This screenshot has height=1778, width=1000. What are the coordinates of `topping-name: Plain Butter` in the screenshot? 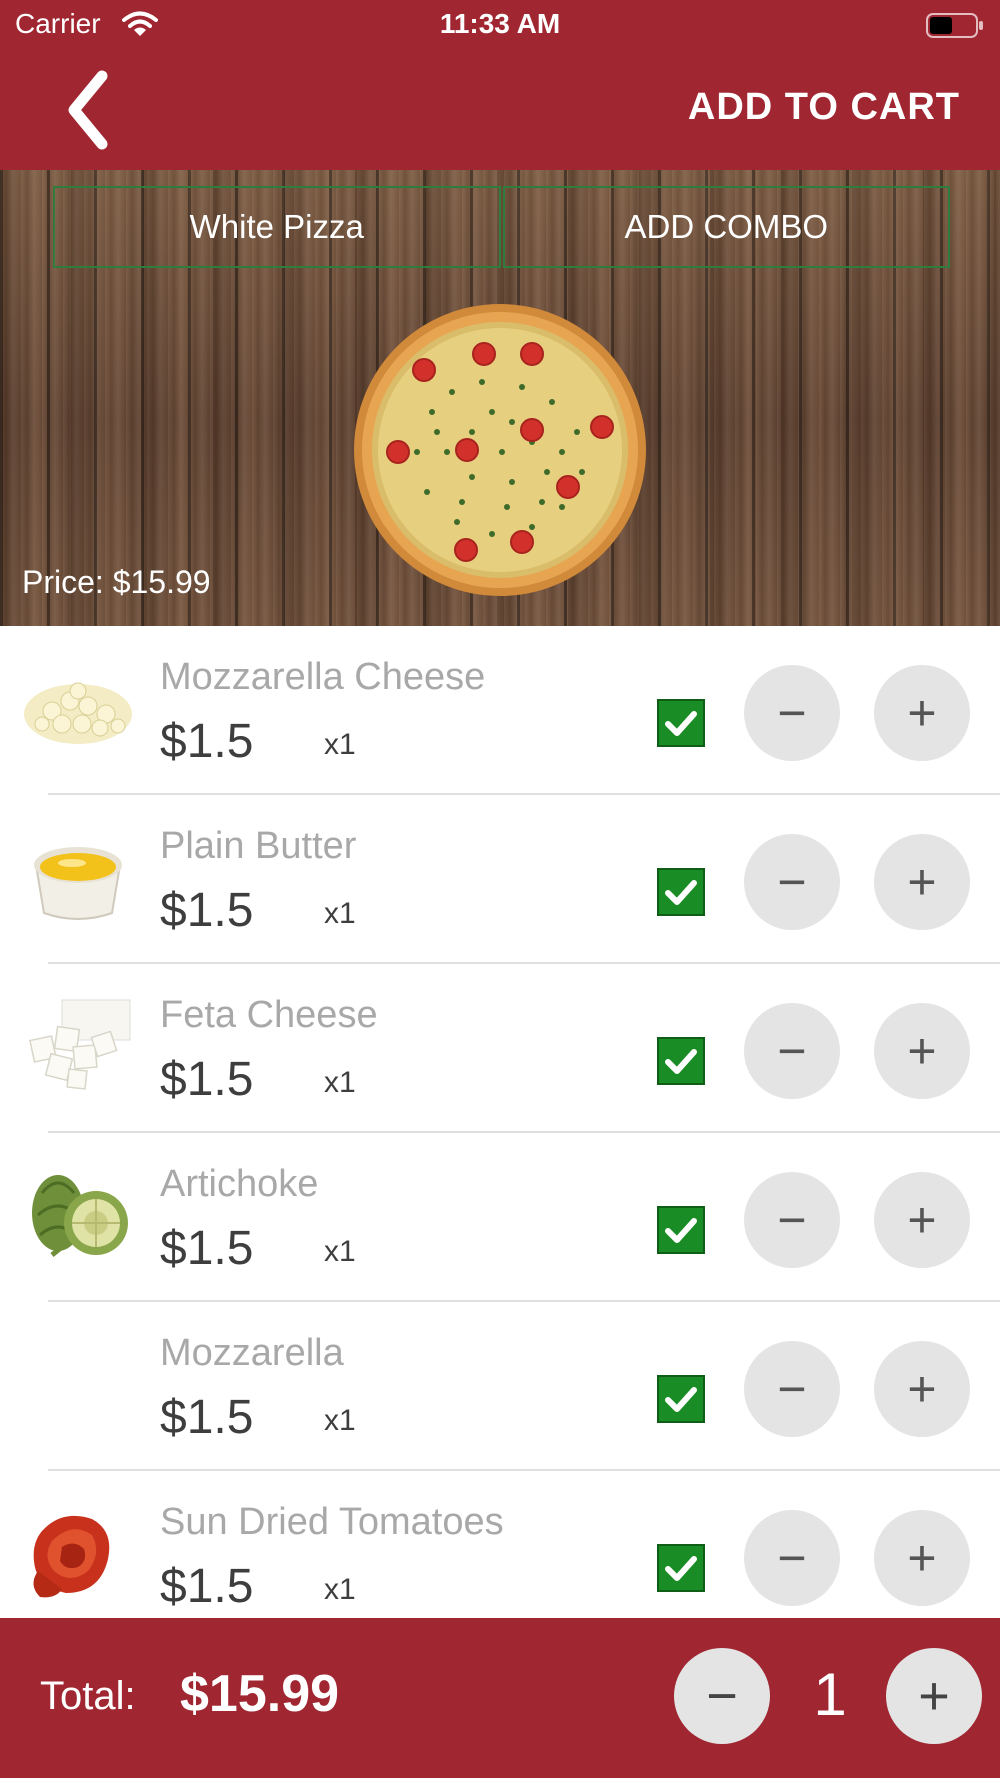 It's located at (258, 846).